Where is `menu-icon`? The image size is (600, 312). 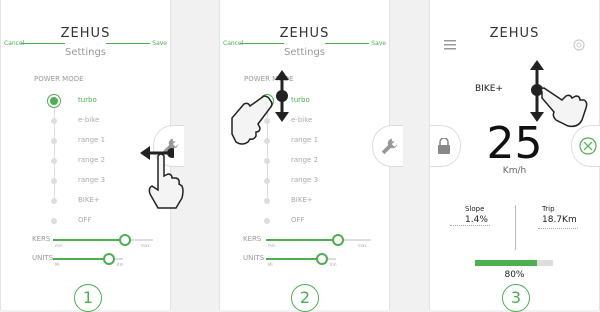 menu-icon is located at coordinates (450, 45).